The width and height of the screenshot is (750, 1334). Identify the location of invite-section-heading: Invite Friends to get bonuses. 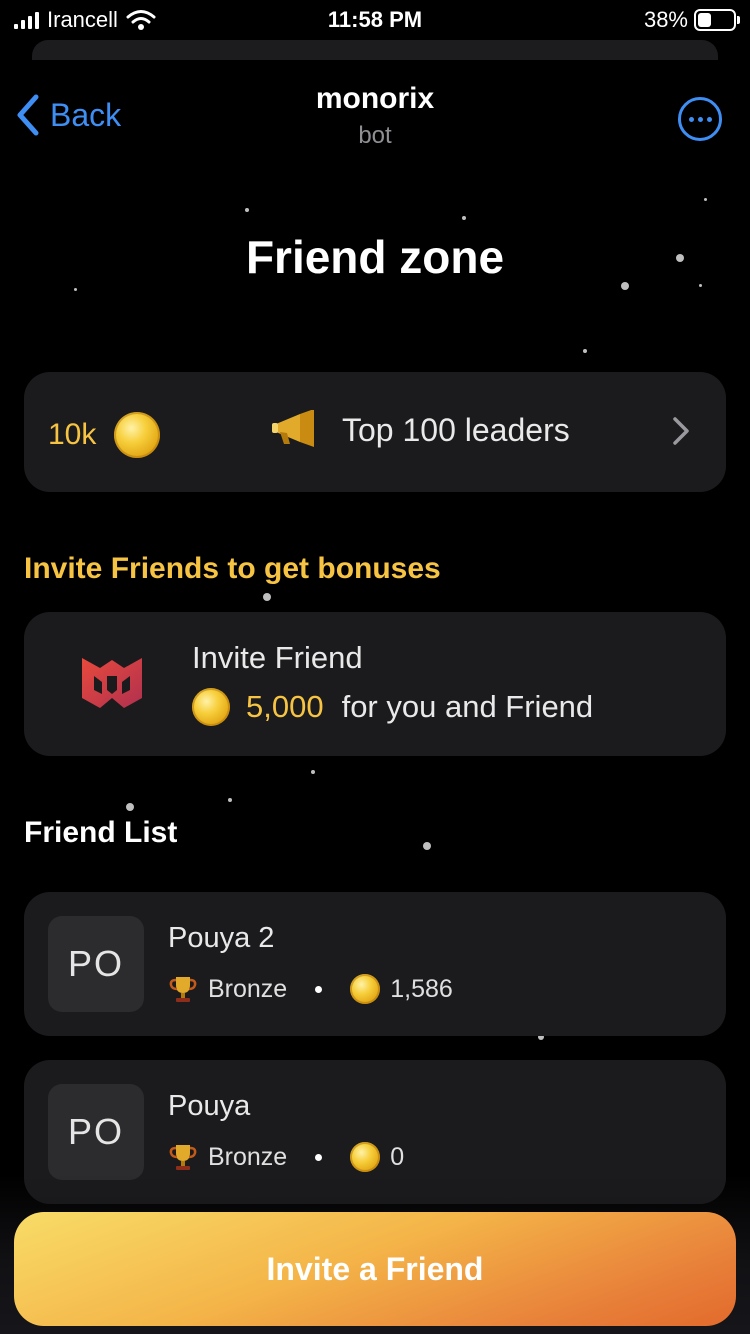
(232, 568).